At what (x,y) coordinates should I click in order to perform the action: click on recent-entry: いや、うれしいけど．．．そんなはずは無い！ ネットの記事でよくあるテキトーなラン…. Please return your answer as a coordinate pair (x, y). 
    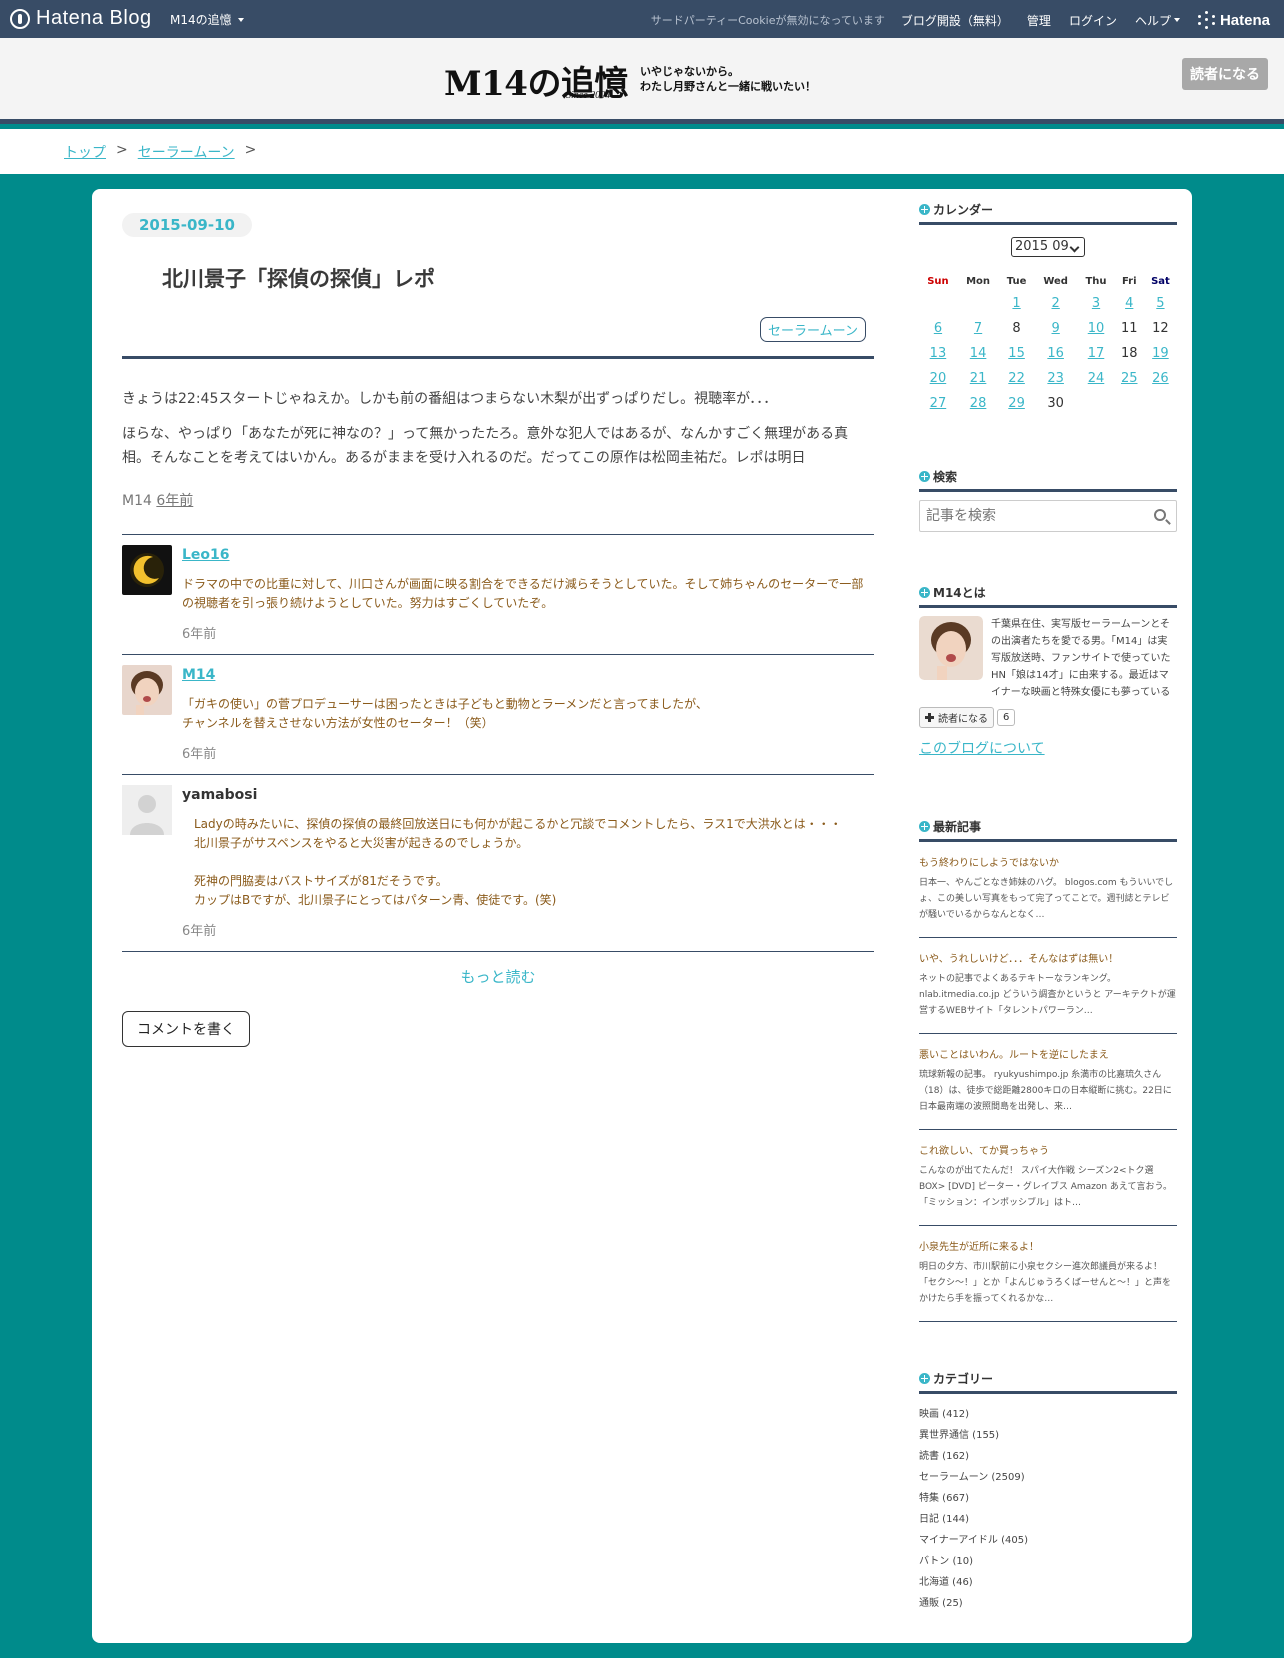
    Looking at the image, I should click on (1048, 986).